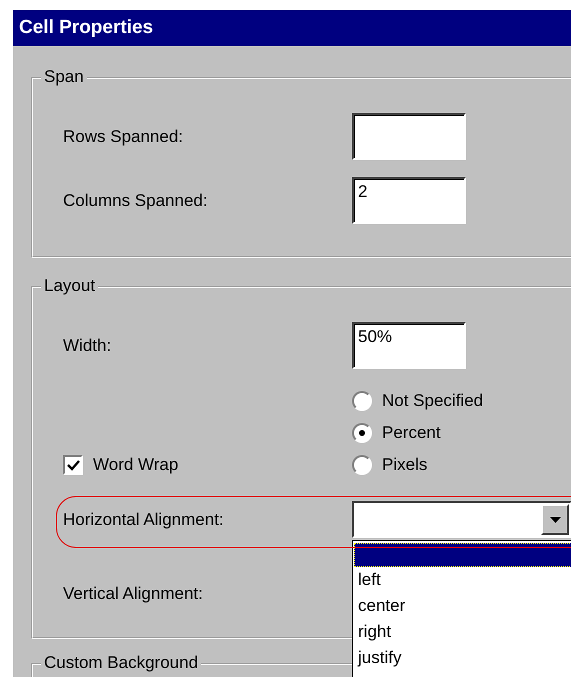 This screenshot has height=677, width=571. What do you see at coordinates (409, 136) in the screenshot?
I see `text-field` at bounding box center [409, 136].